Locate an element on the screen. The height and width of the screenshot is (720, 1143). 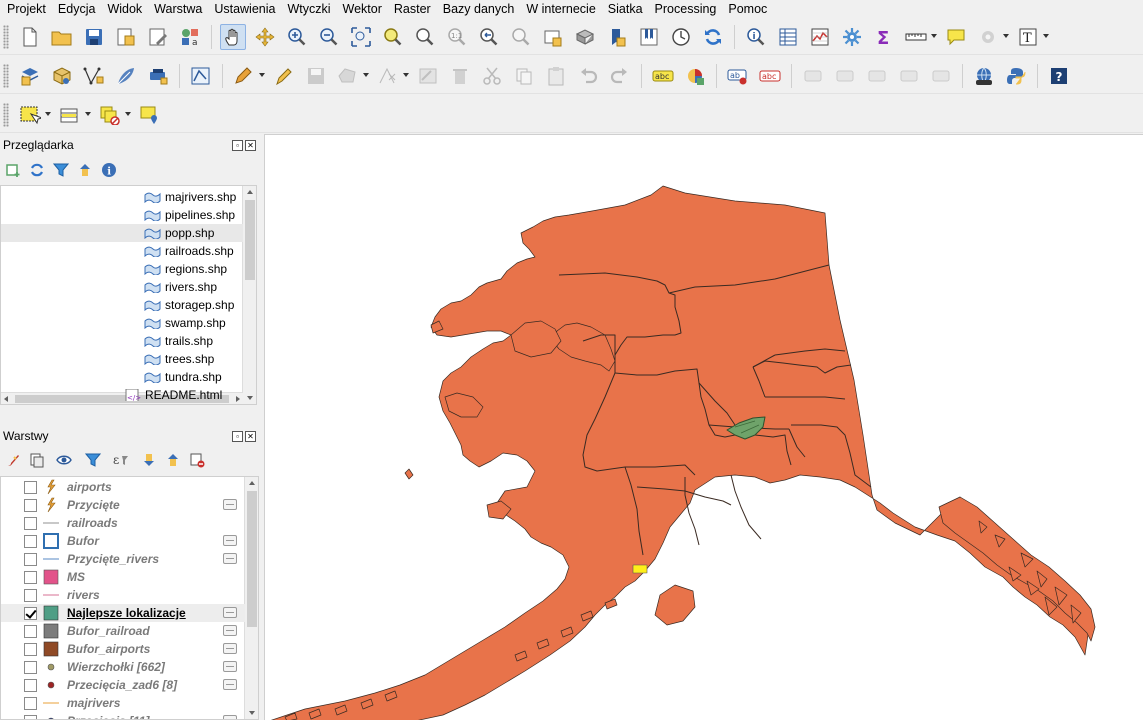
new-geopackage-button is located at coordinates (62, 76).